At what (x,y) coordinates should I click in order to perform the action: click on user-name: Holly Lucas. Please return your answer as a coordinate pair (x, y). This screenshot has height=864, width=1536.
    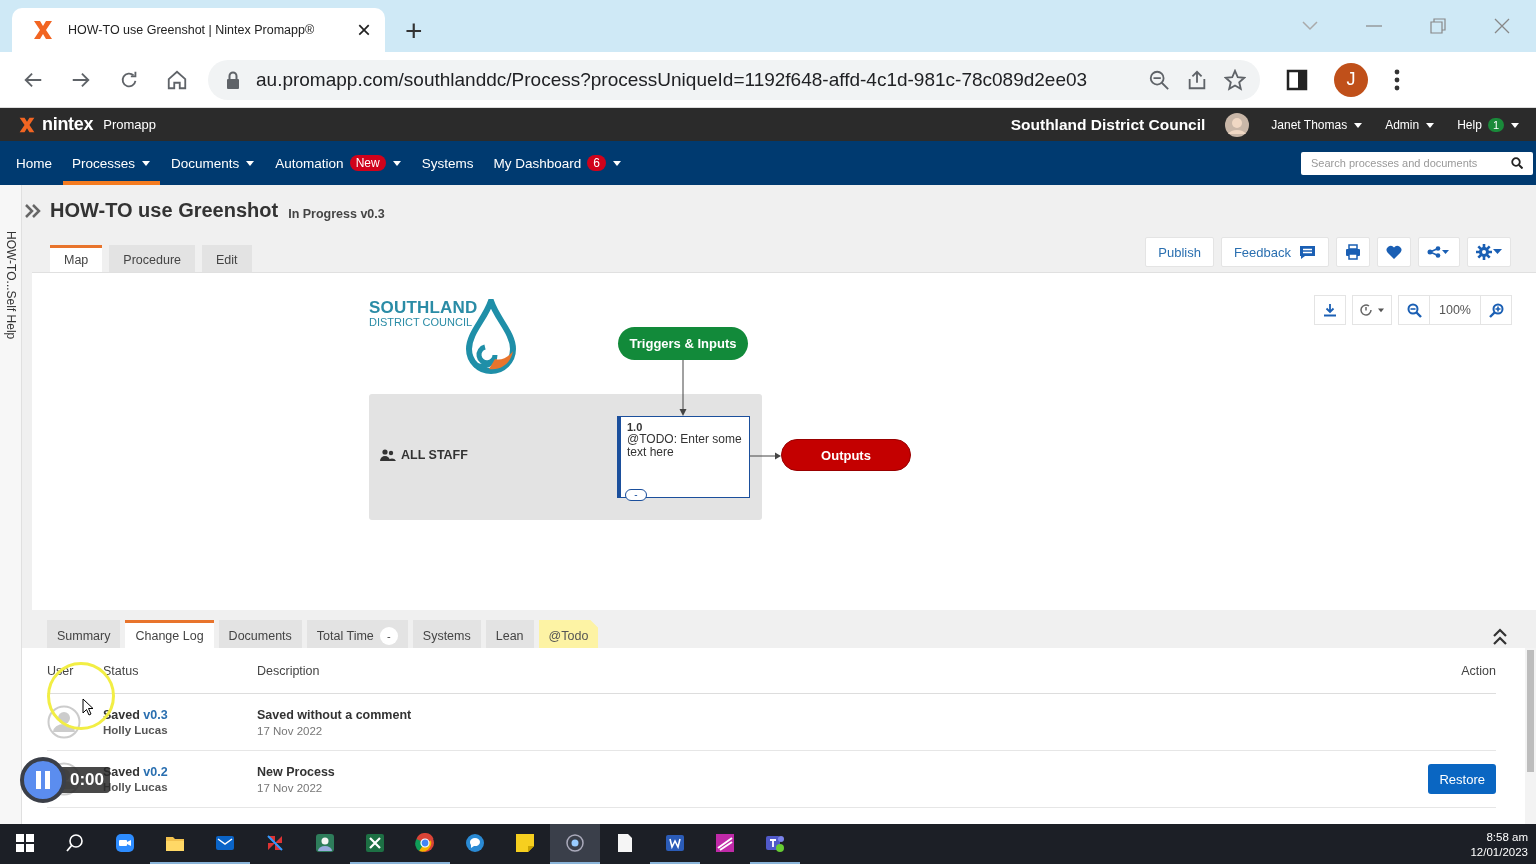
    Looking at the image, I should click on (136, 730).